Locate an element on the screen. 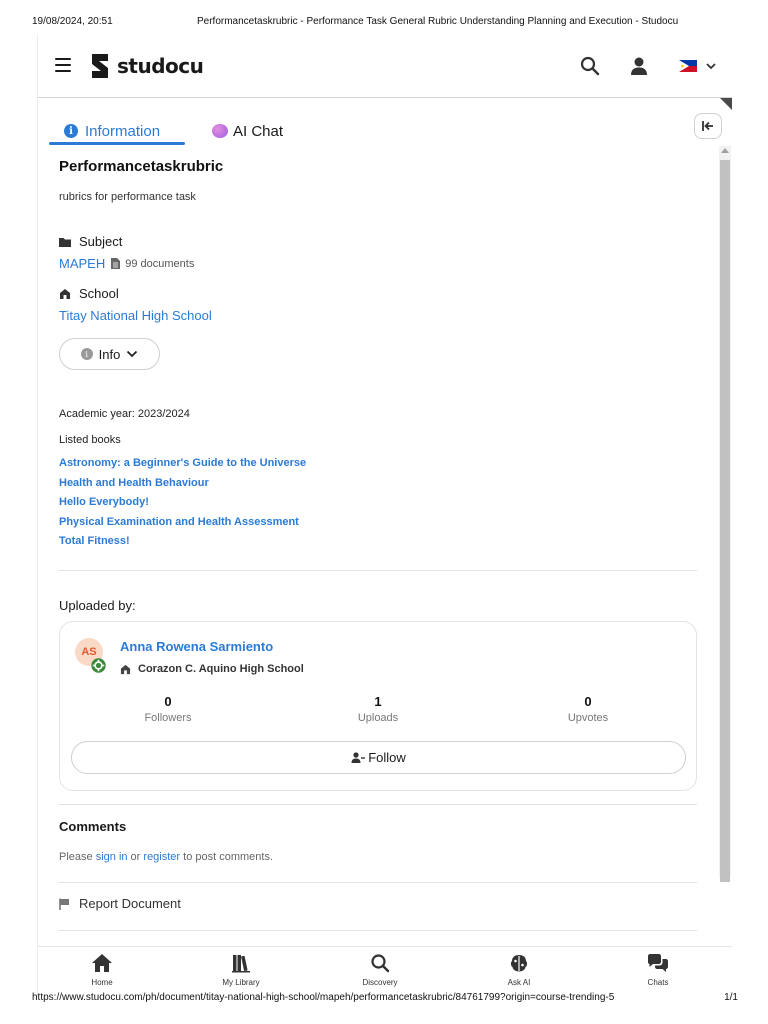  top-navigation-bar: studocu is located at coordinates (385, 66).